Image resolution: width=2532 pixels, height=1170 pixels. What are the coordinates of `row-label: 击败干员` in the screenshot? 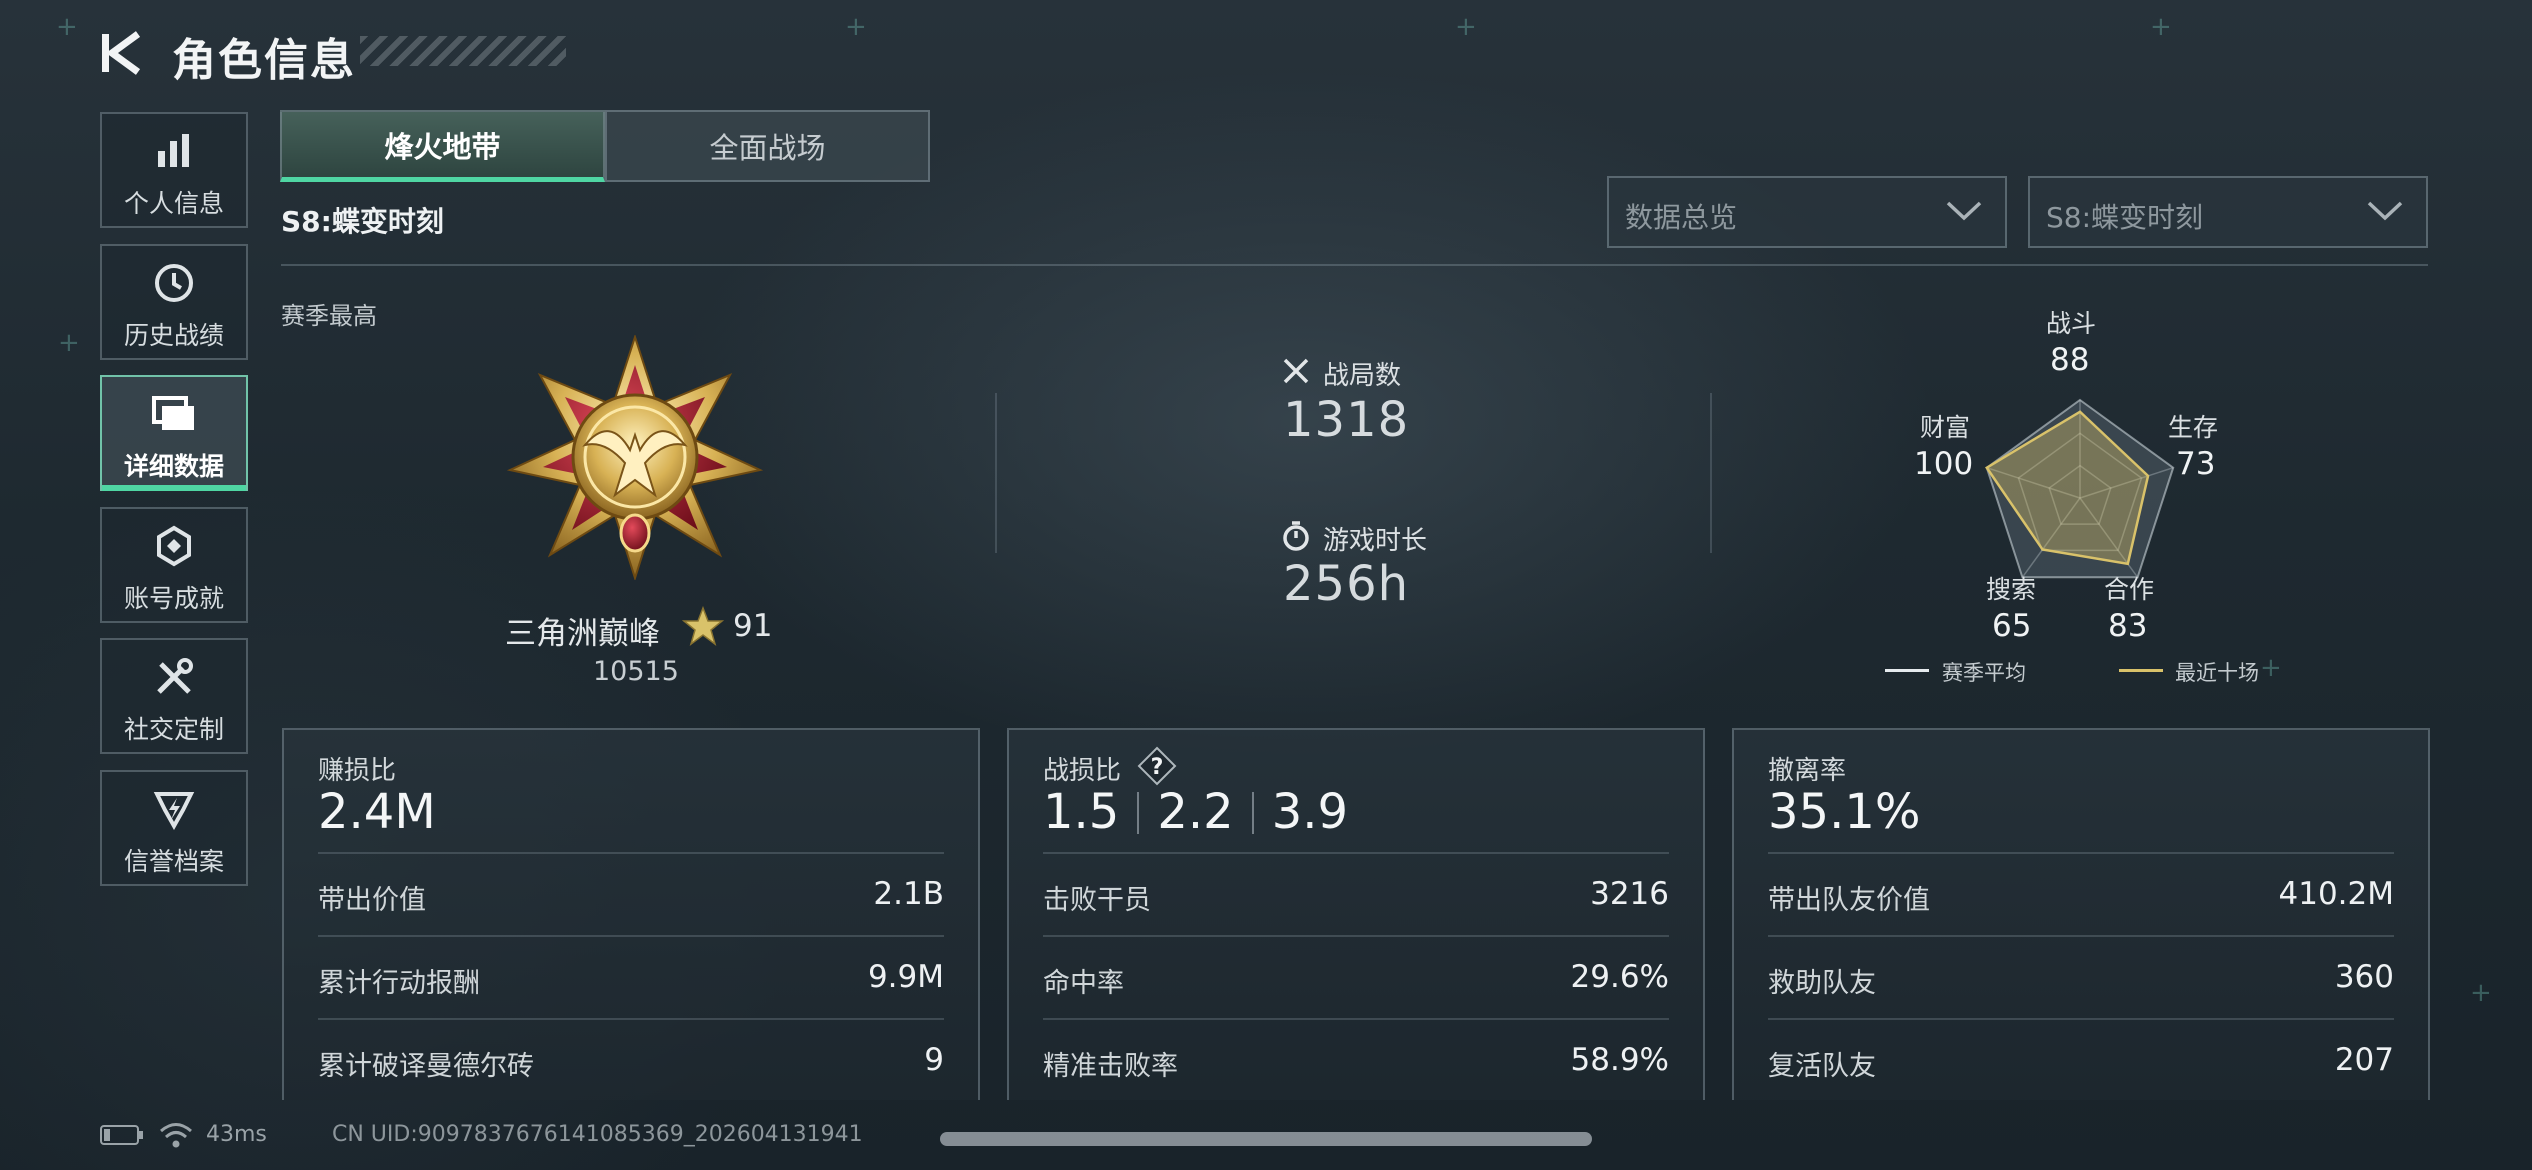 It's located at (1097, 900).